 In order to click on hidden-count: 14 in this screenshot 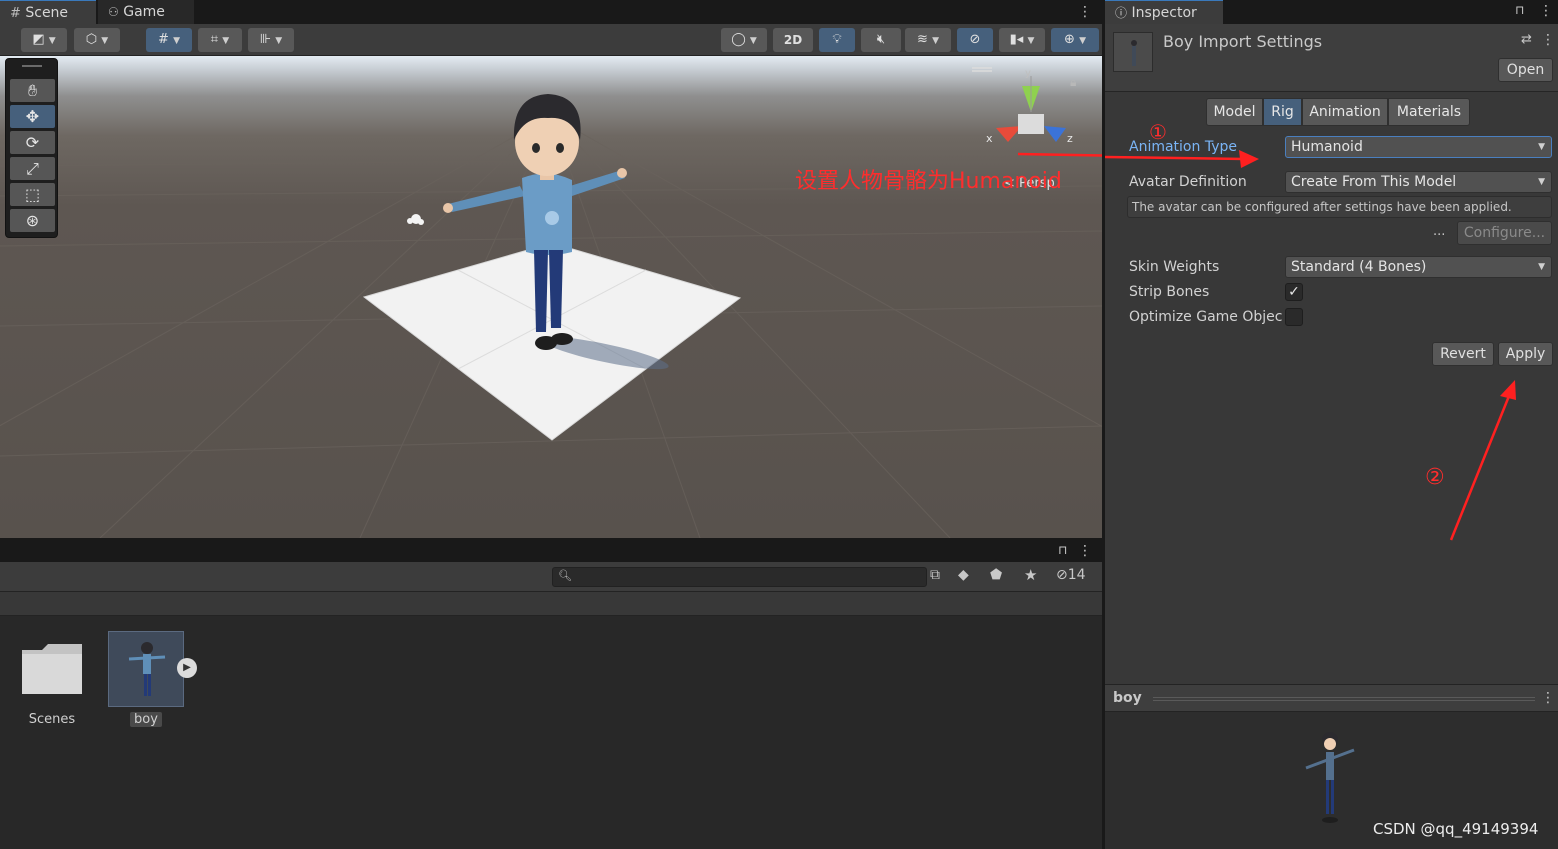, I will do `click(1076, 575)`.